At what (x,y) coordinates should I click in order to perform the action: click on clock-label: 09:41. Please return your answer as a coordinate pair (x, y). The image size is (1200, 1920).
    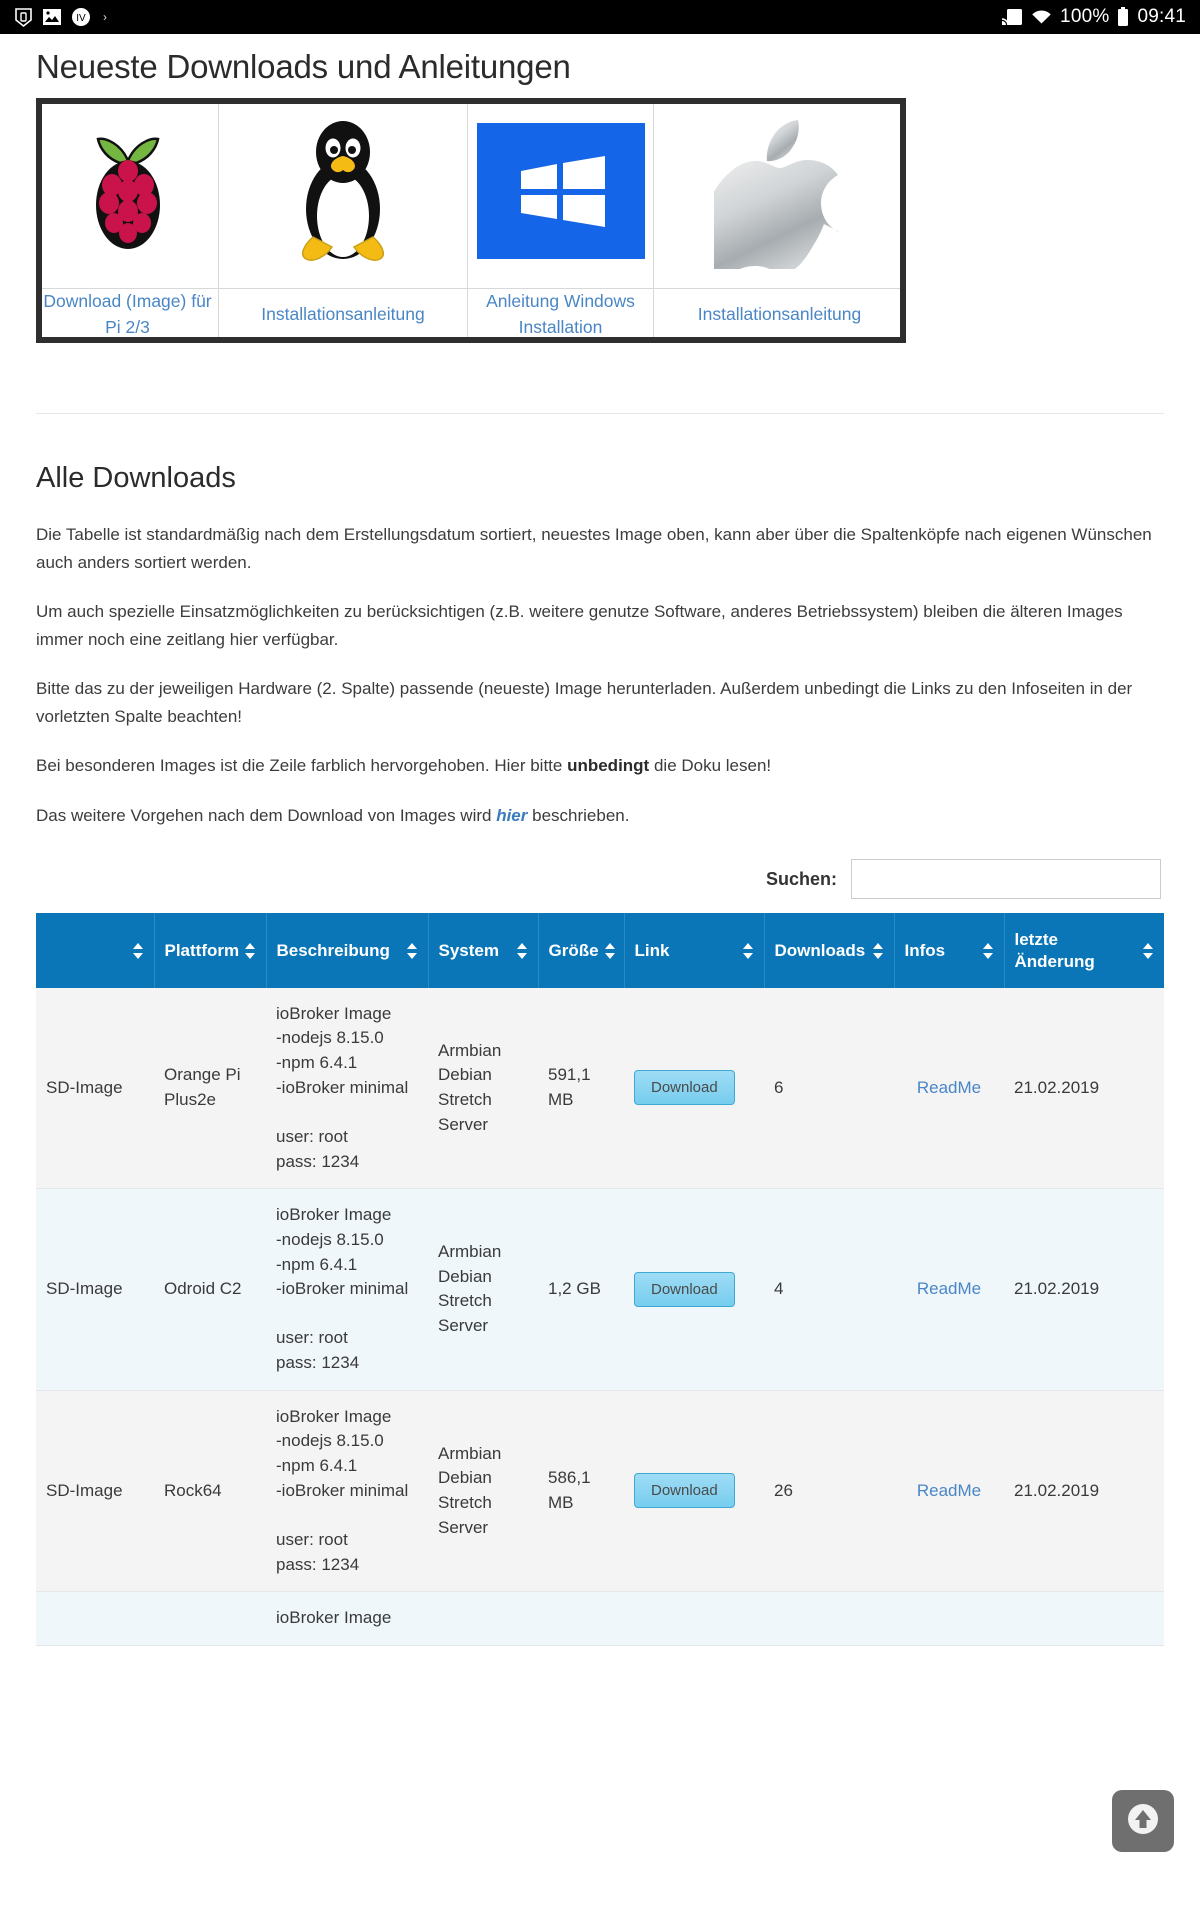
    Looking at the image, I should click on (1161, 16).